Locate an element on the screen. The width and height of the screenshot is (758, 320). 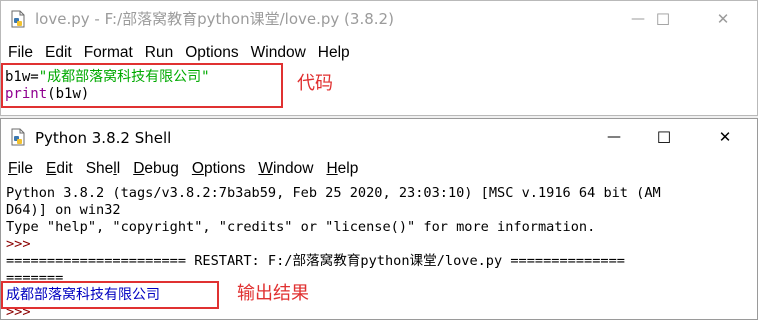
minimize-icon: — is located at coordinates (614, 137).